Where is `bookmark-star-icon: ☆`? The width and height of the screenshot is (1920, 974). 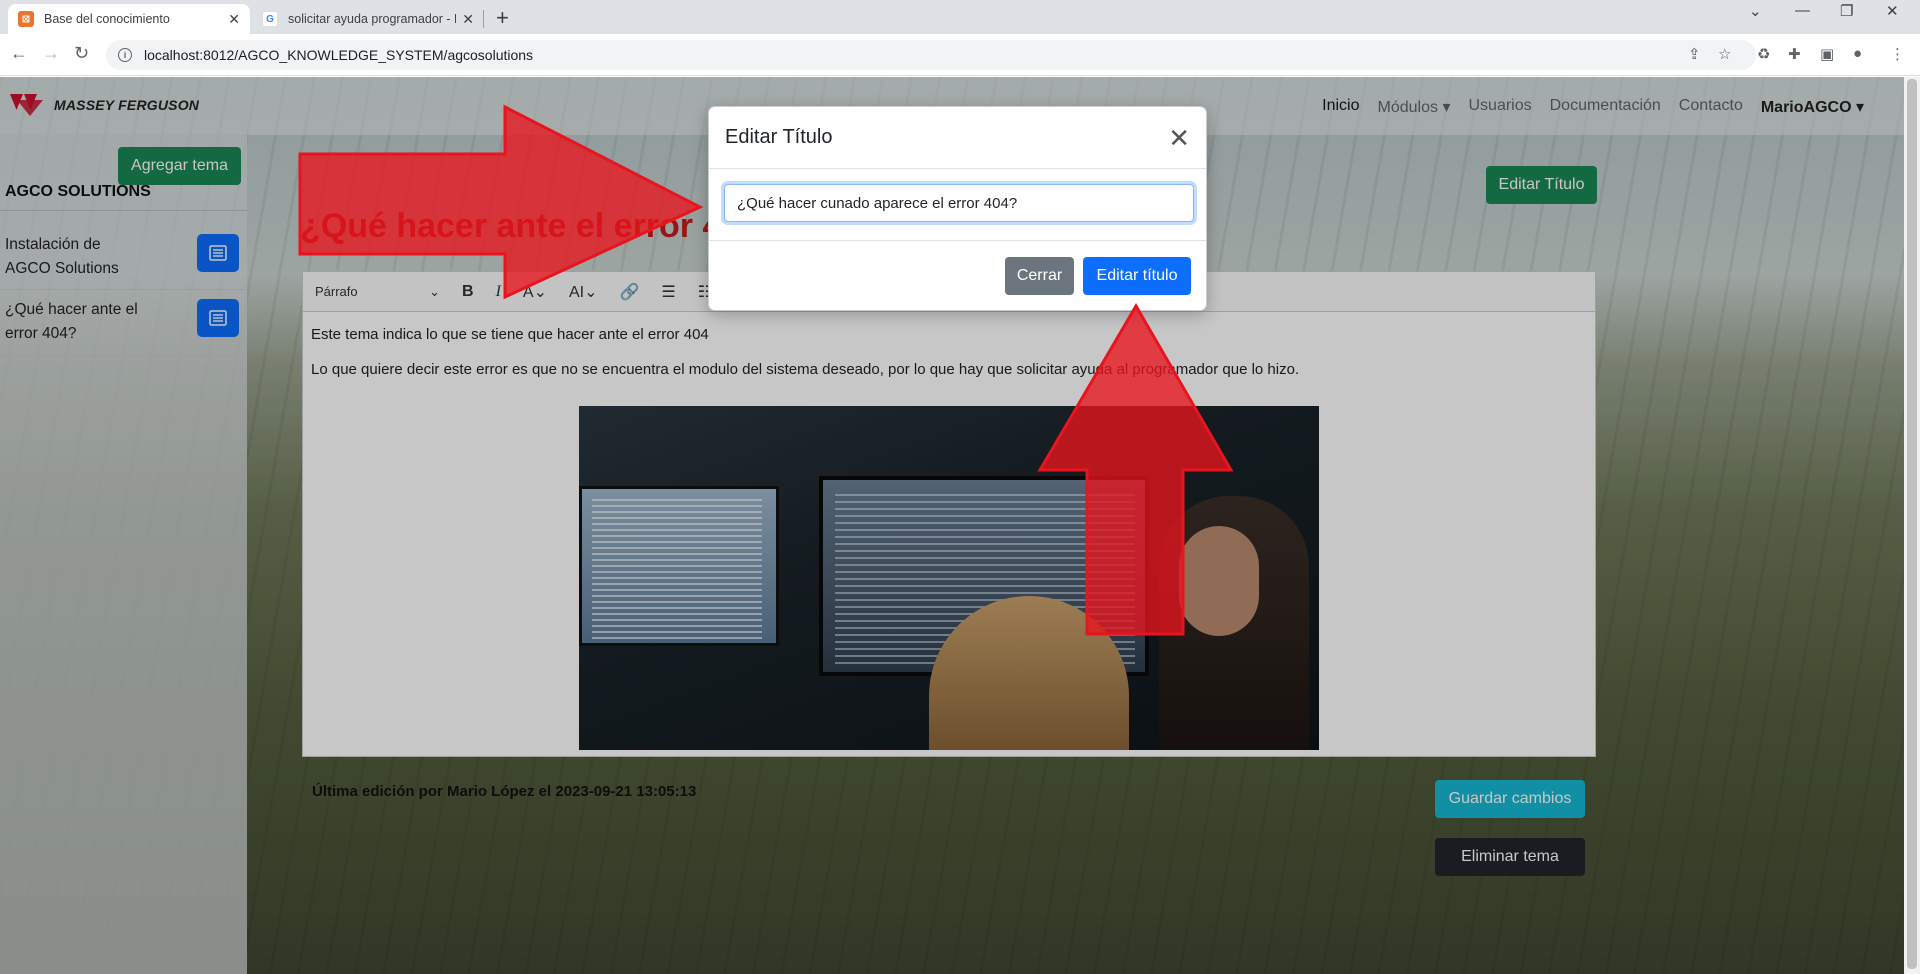
bookmark-star-icon: ☆ is located at coordinates (1724, 54).